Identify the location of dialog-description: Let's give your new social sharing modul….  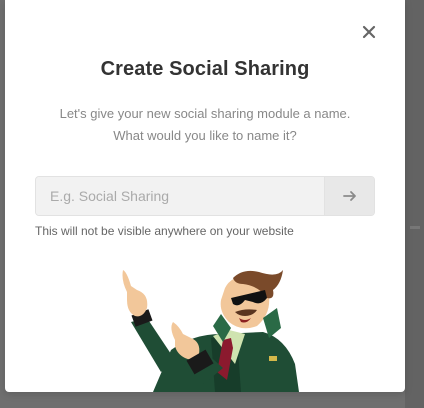
(205, 124).